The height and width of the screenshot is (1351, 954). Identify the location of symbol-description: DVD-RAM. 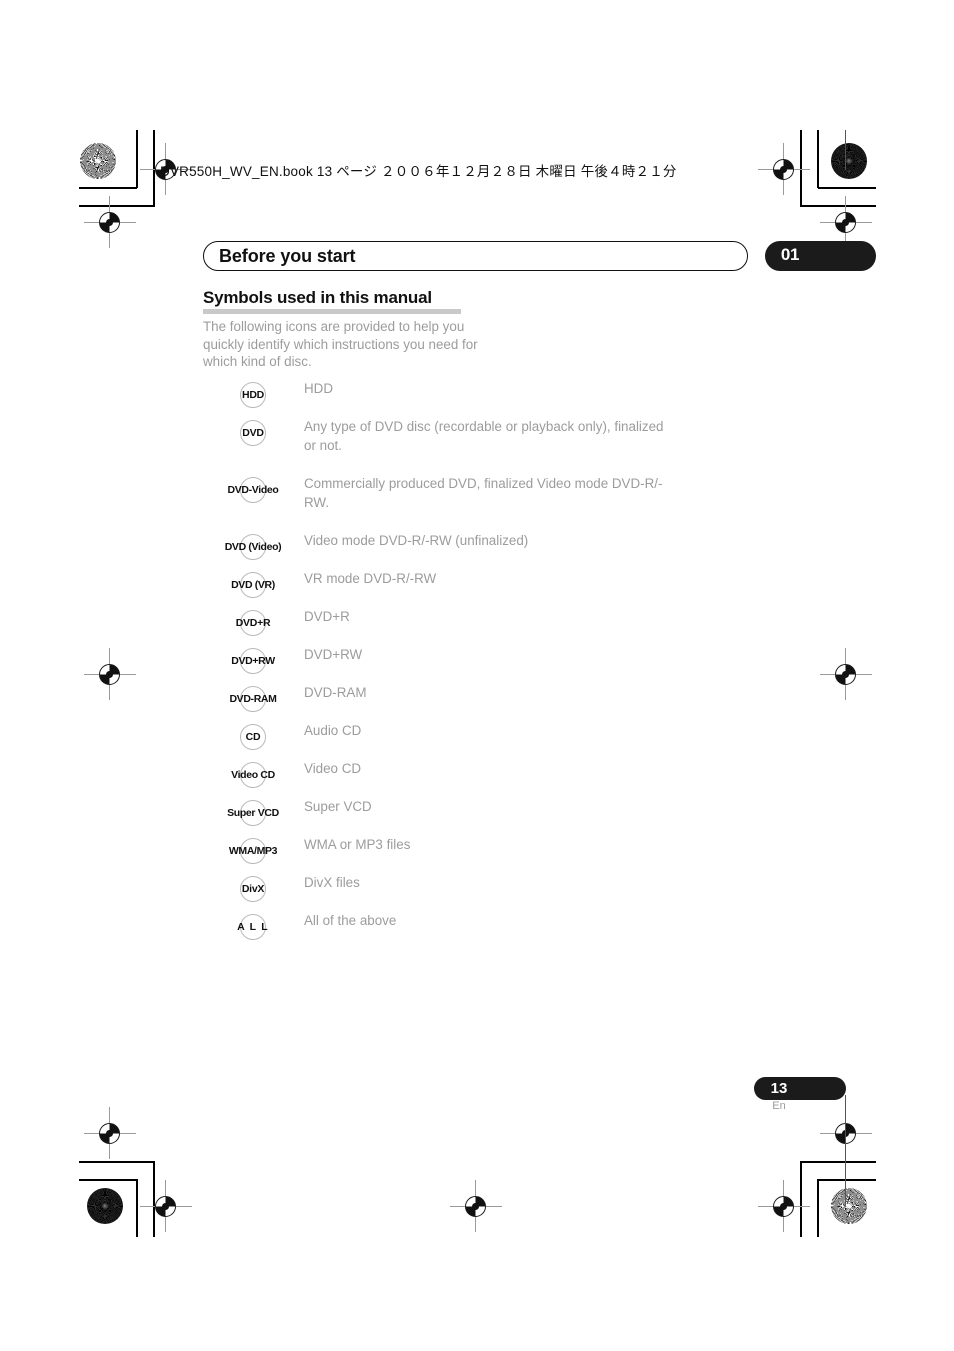
(335, 693).